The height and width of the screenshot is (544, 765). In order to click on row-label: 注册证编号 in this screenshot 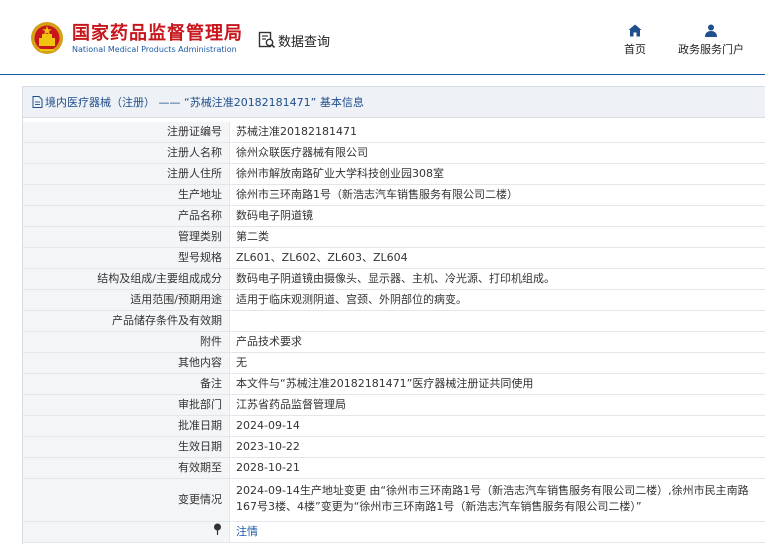, I will do `click(126, 132)`.